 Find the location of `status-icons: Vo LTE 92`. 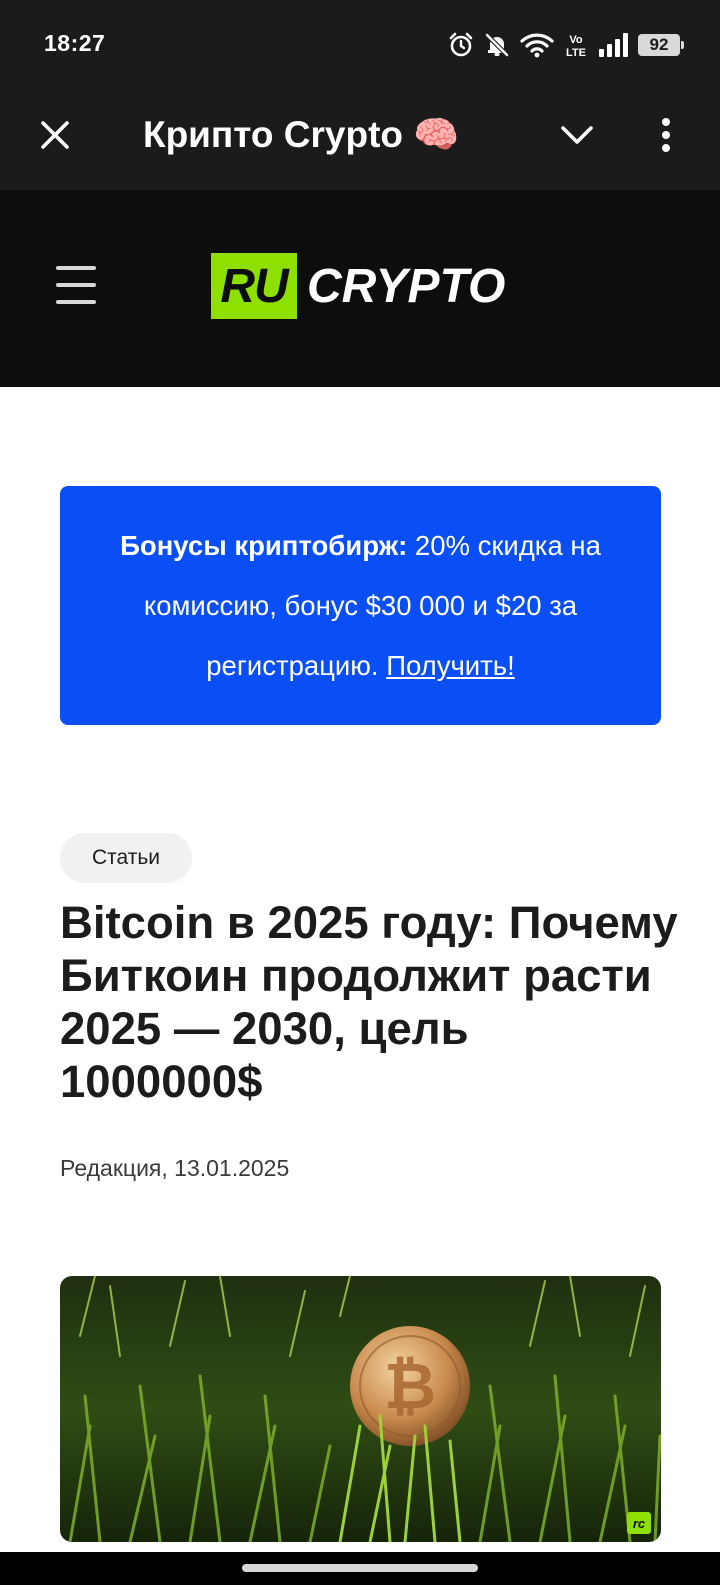

status-icons: Vo LTE 92 is located at coordinates (566, 45).